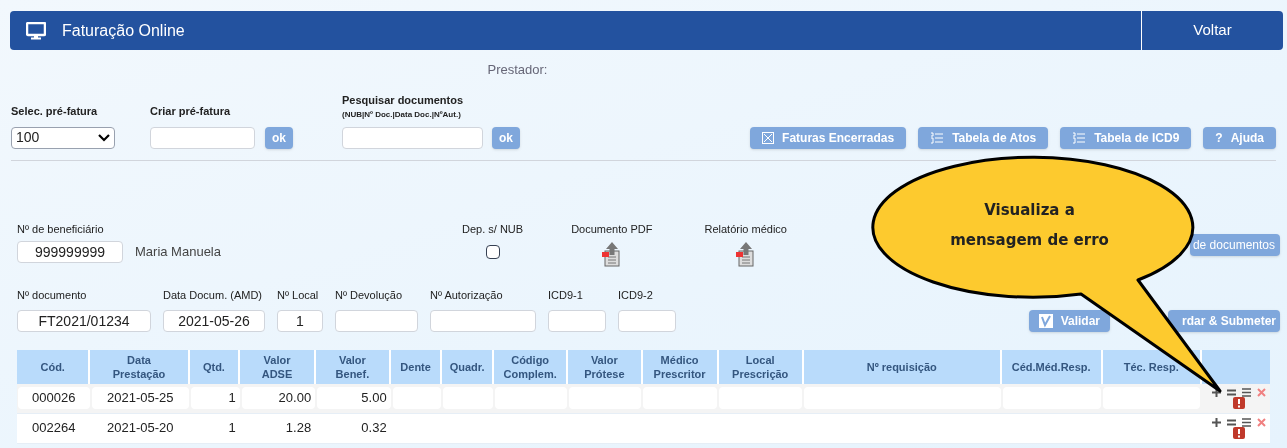  Describe the element at coordinates (215, 366) in the screenshot. I see `column-header: Qtd.` at that location.